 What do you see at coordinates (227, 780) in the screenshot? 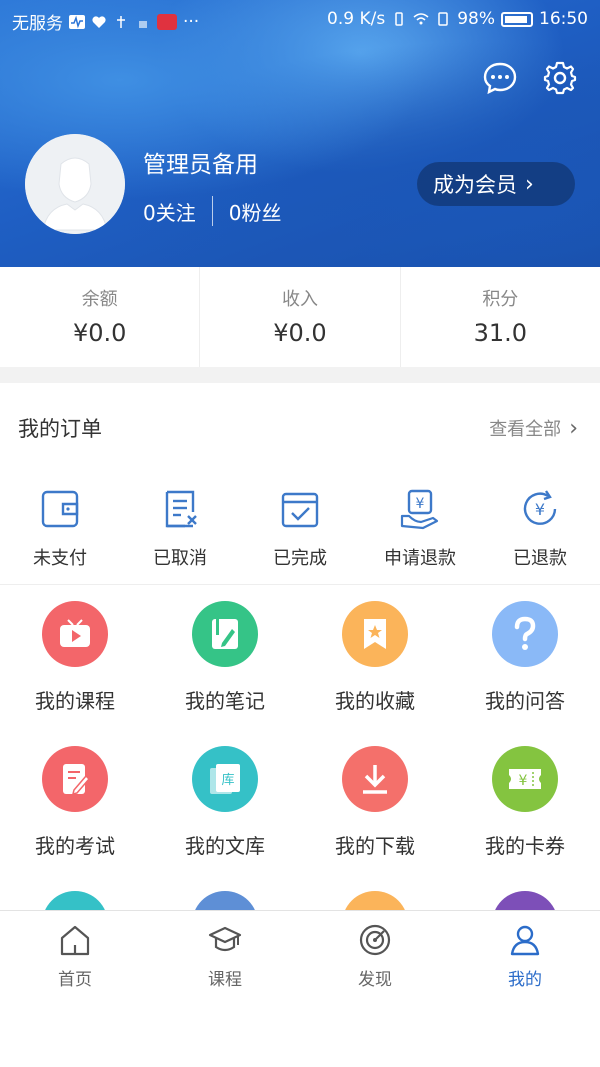
I see `library-glyph: 库` at bounding box center [227, 780].